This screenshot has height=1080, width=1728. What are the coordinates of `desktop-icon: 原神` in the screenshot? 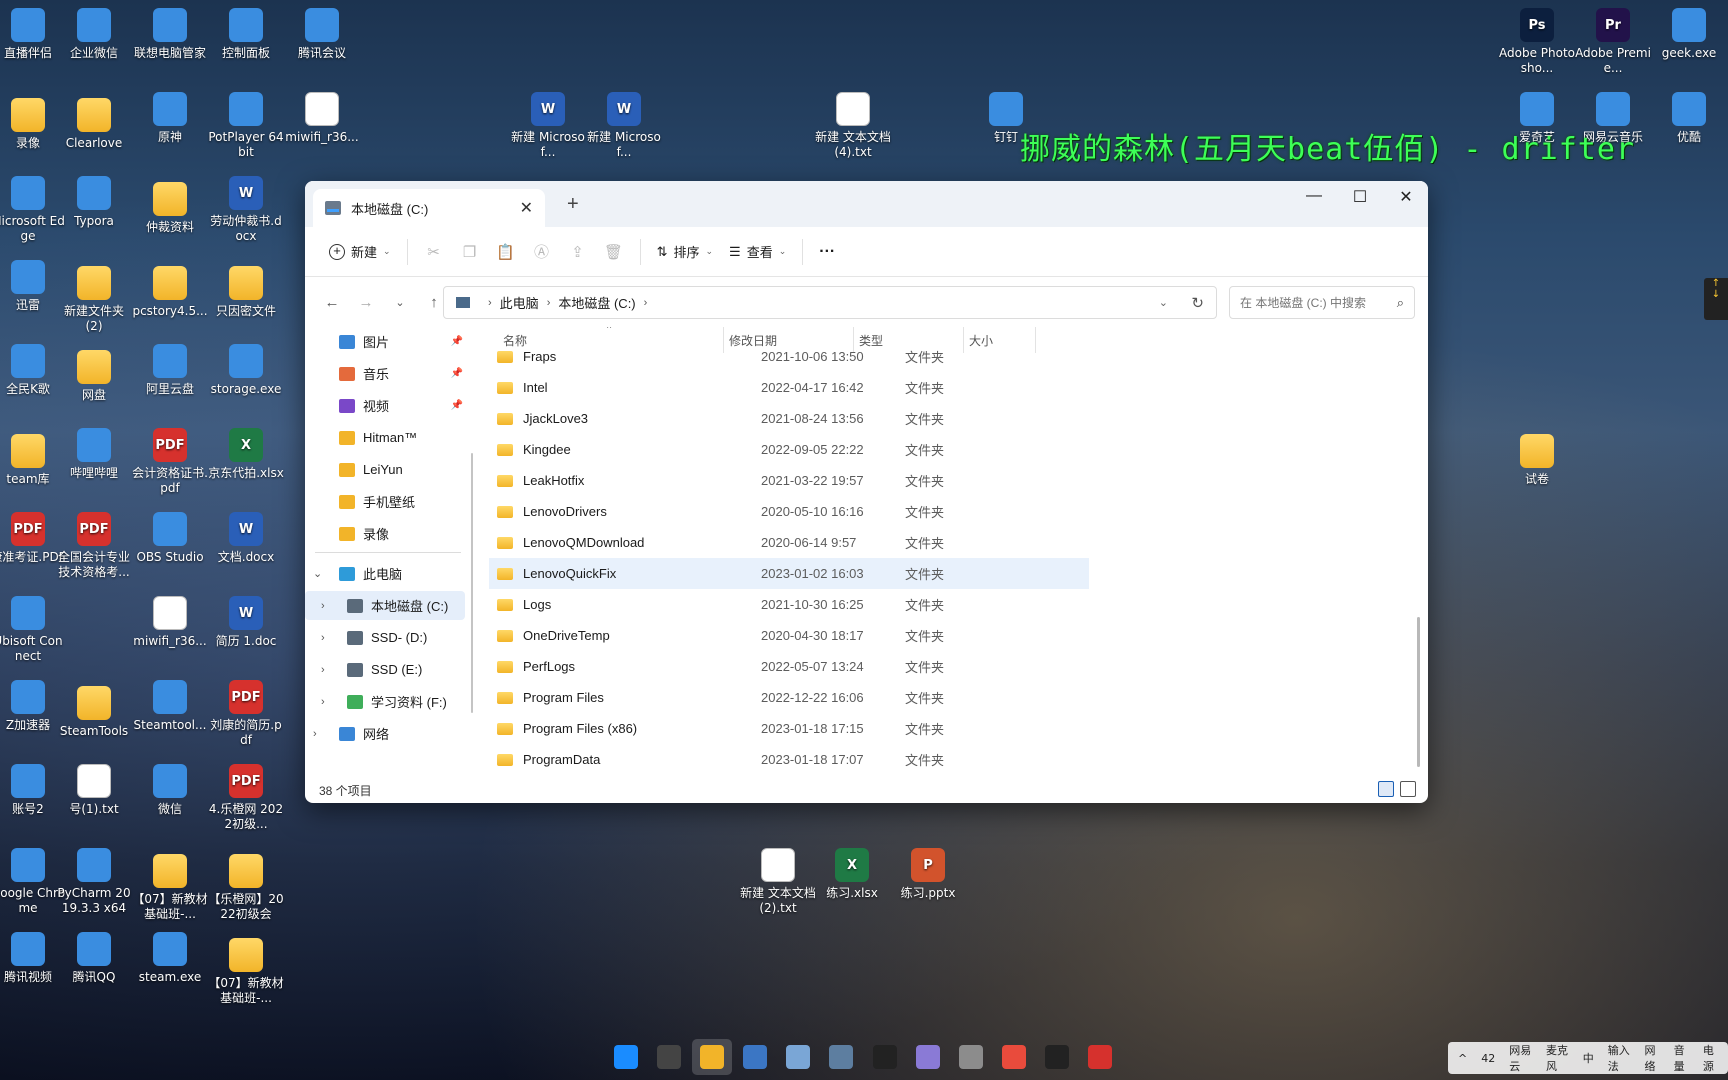 It's located at (170, 118).